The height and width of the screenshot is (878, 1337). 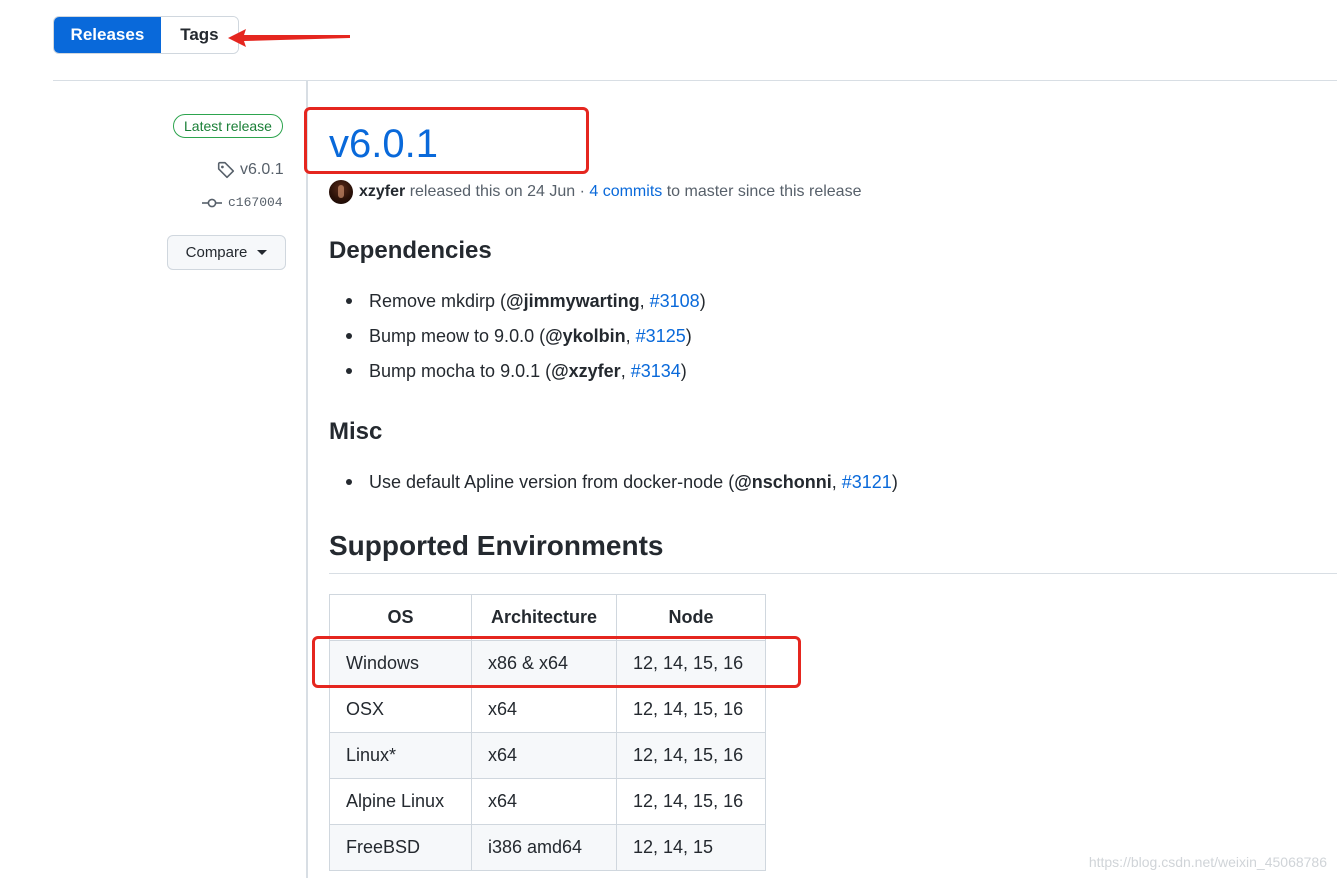 I want to click on item-text: Remove mkdirp (, so click(x=438, y=301).